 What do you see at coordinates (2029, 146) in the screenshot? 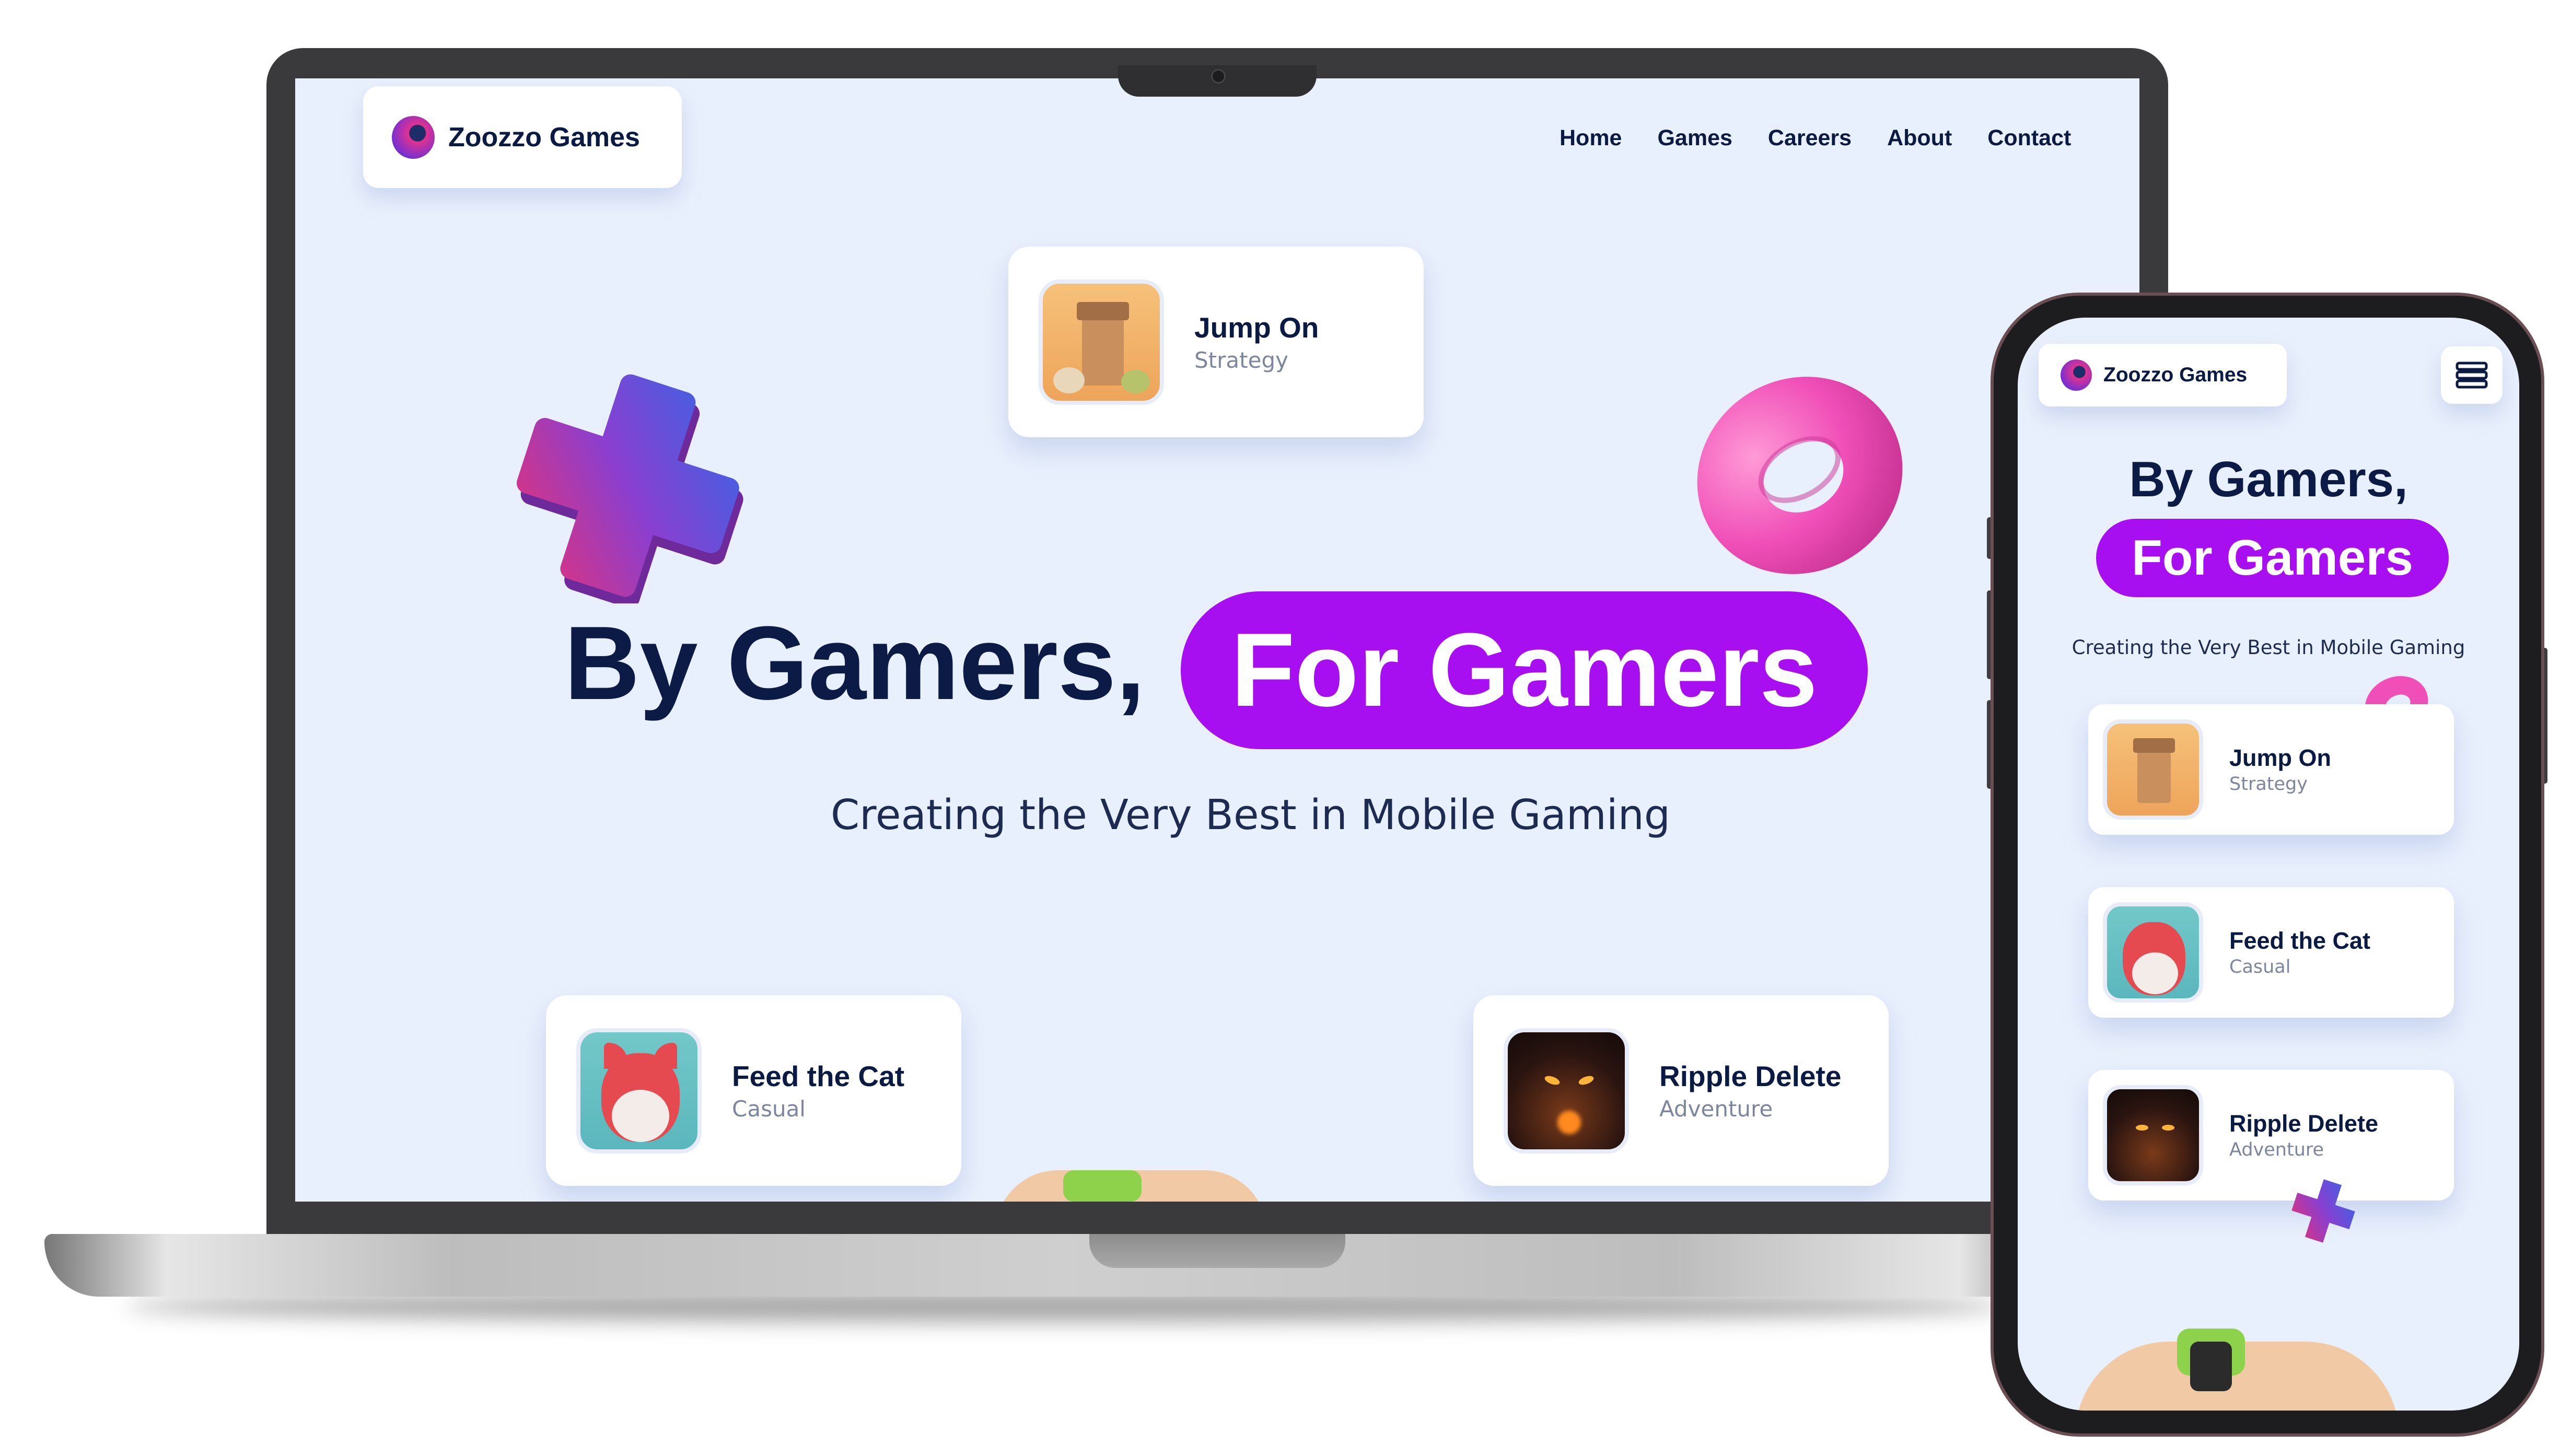
I see `nav-contact: Contact` at bounding box center [2029, 146].